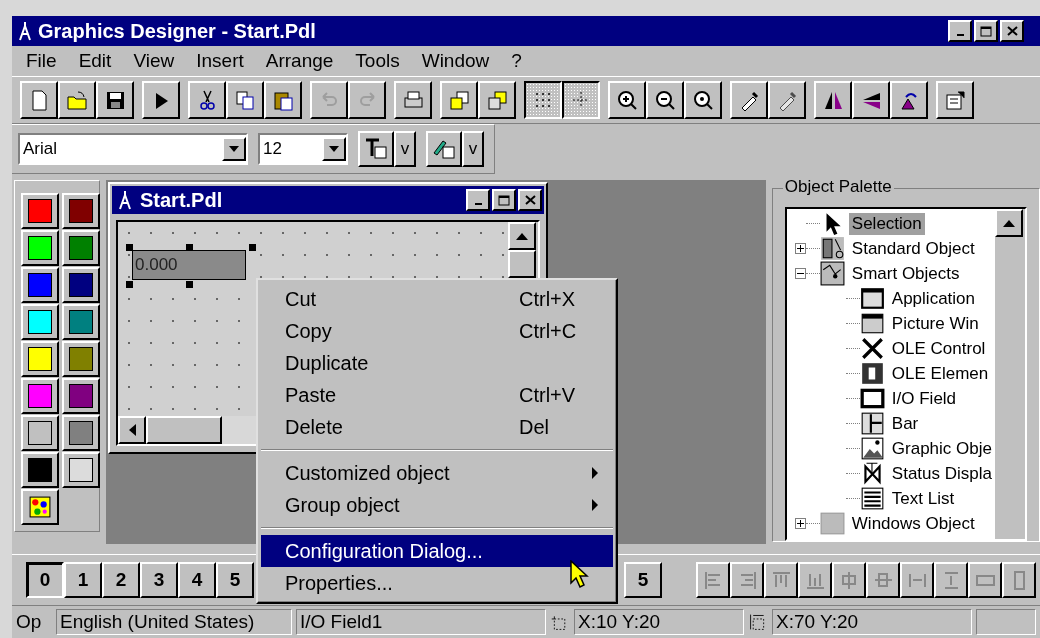 This screenshot has height=638, width=1040. Describe the element at coordinates (543, 100) in the screenshot. I see `grid-button` at that location.